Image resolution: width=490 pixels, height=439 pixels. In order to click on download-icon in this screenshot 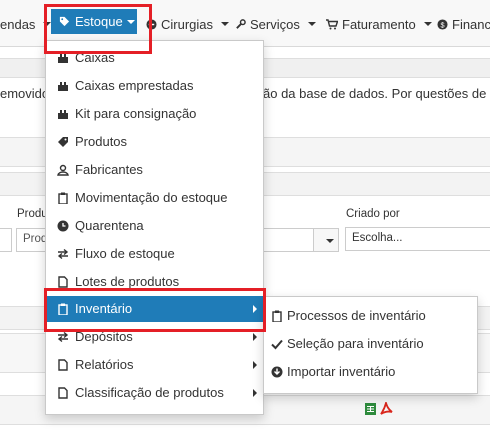, I will do `click(277, 372)`.